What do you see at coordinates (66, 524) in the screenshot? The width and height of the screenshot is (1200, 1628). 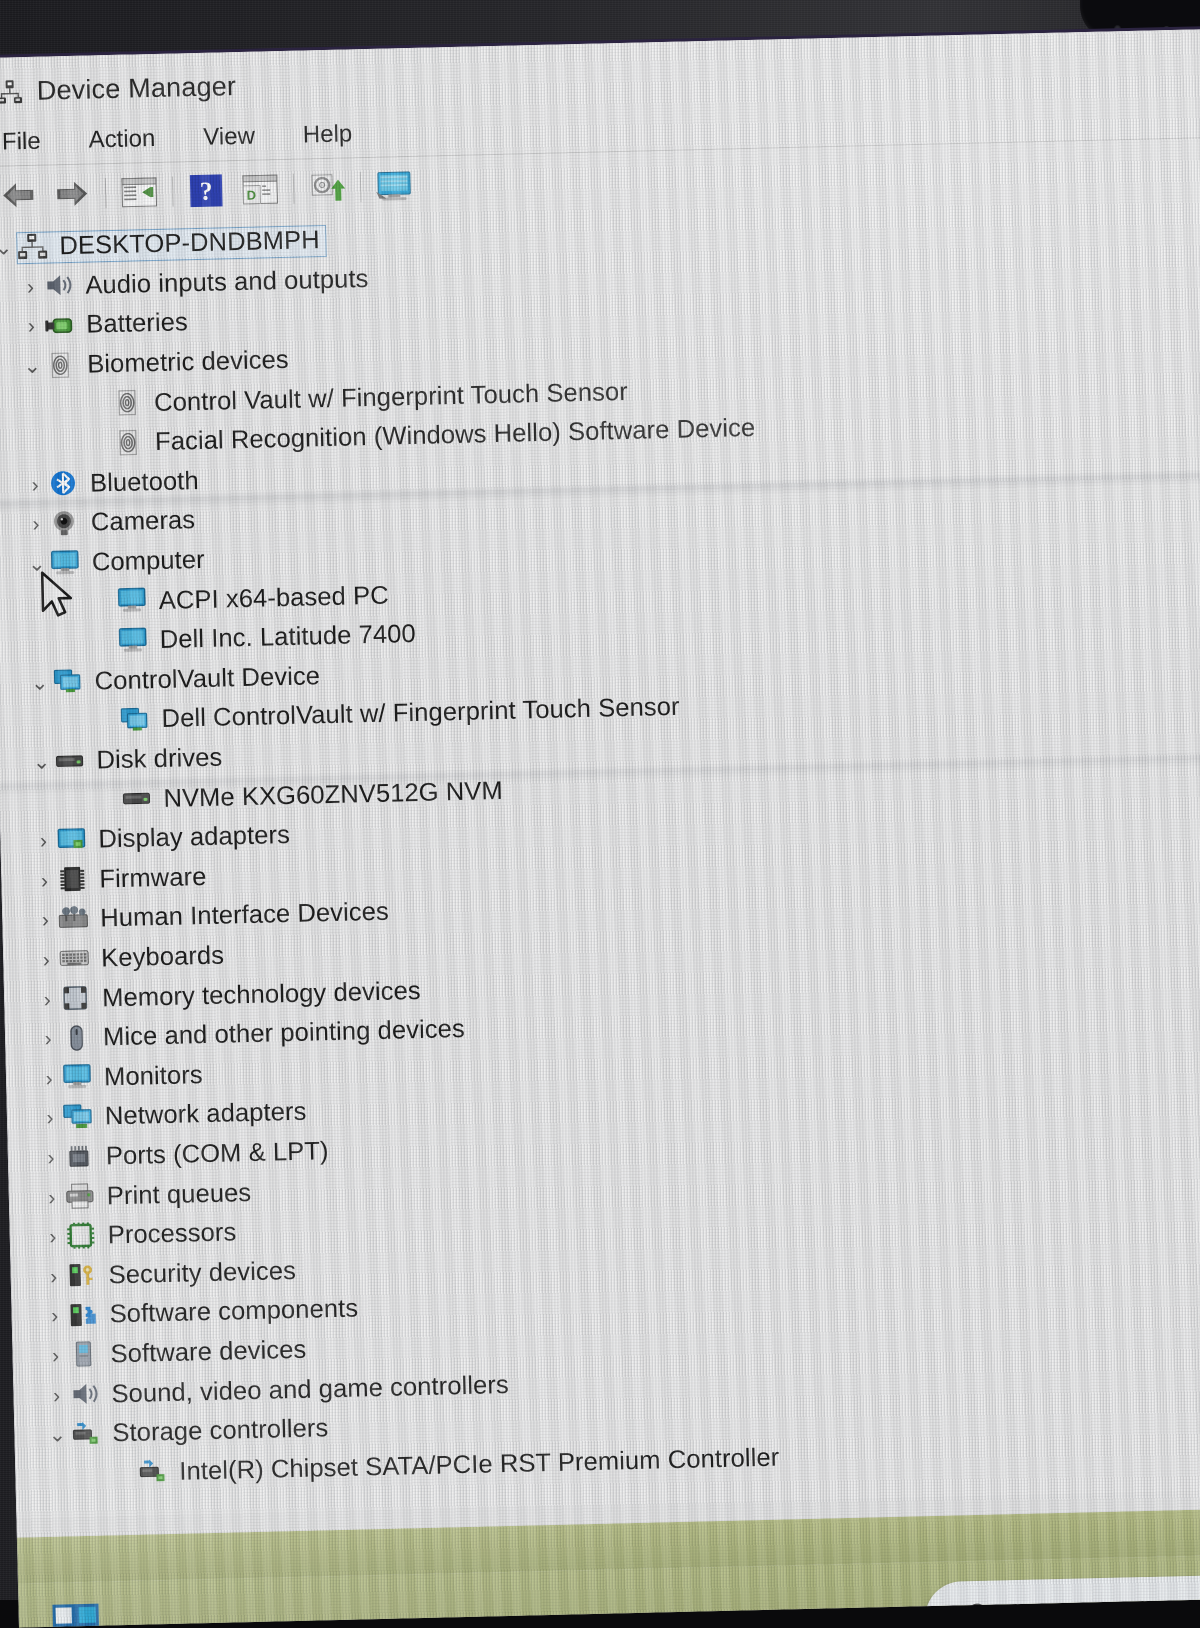 I see `camera-icon` at bounding box center [66, 524].